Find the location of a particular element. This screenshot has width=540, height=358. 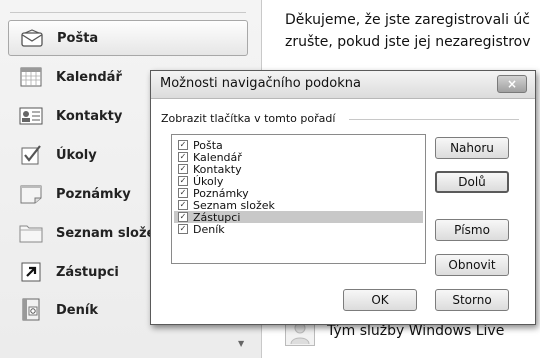

message-text-line-1: Děkujeme, že jste zaregistrovali úč is located at coordinates (407, 20).